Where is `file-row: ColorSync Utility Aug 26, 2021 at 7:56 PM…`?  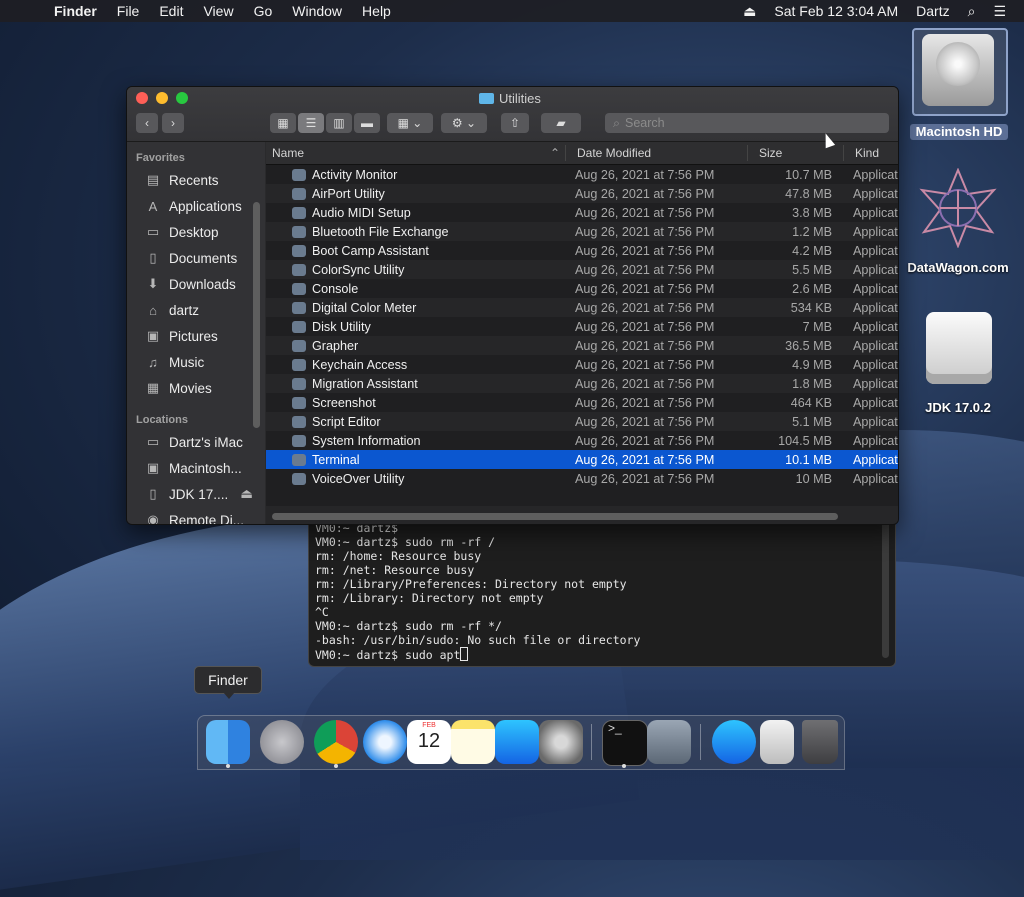 file-row: ColorSync Utility Aug 26, 2021 at 7:56 PM… is located at coordinates (582, 269).